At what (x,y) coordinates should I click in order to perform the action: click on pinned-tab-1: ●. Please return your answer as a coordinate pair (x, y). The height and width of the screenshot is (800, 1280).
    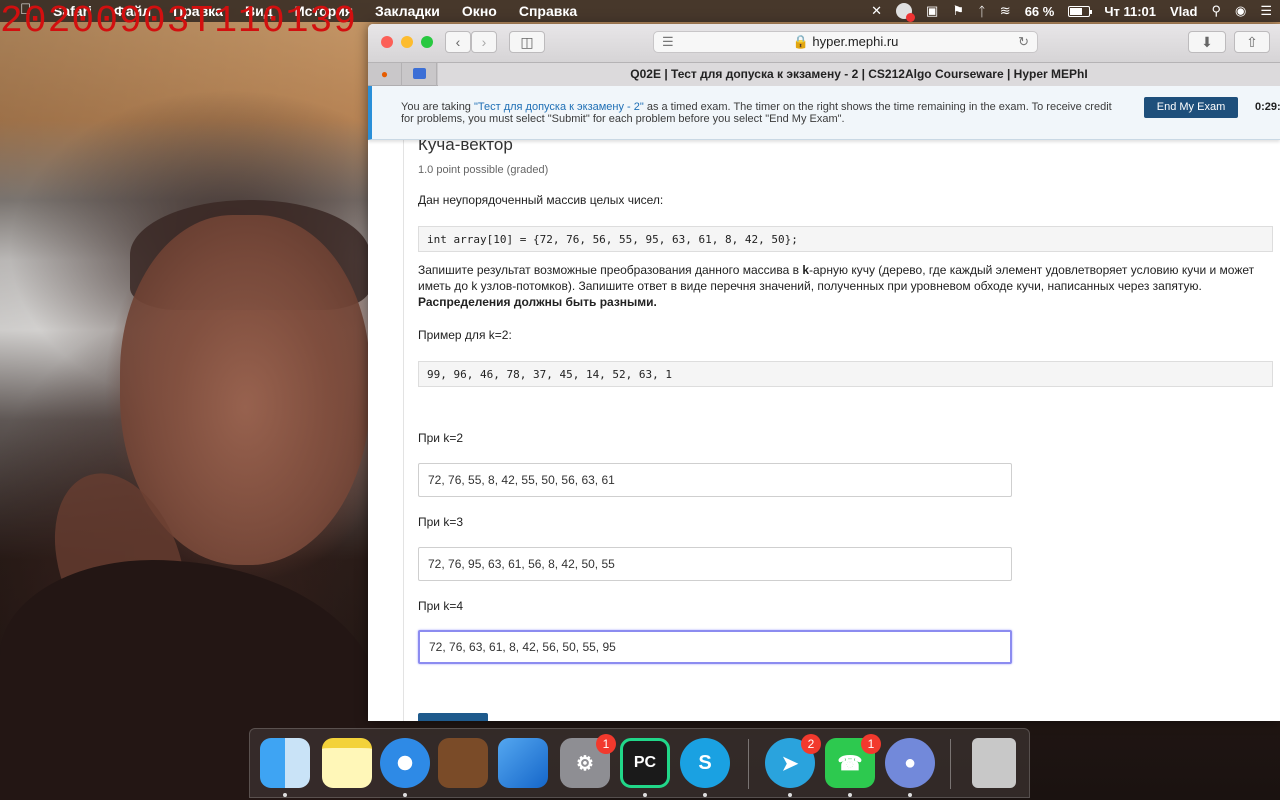
    Looking at the image, I should click on (385, 74).